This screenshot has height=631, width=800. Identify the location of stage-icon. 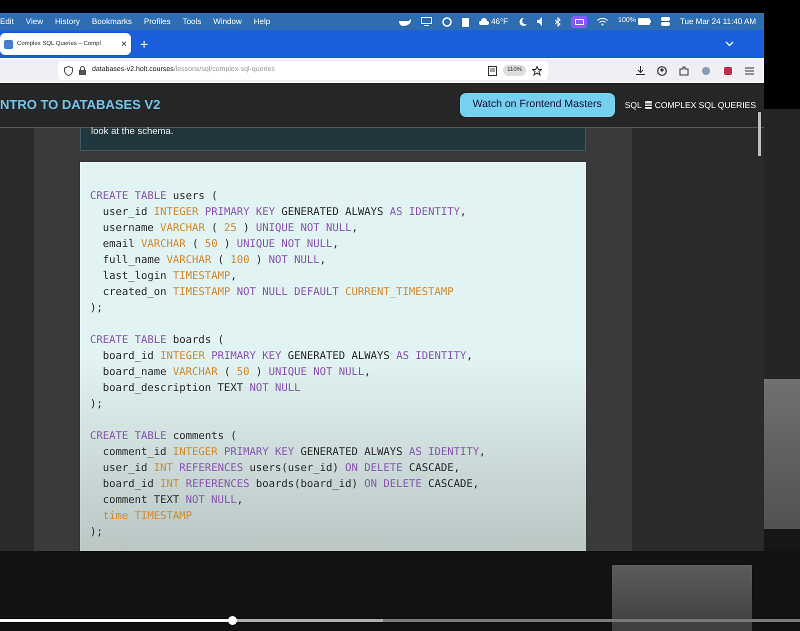
(579, 22).